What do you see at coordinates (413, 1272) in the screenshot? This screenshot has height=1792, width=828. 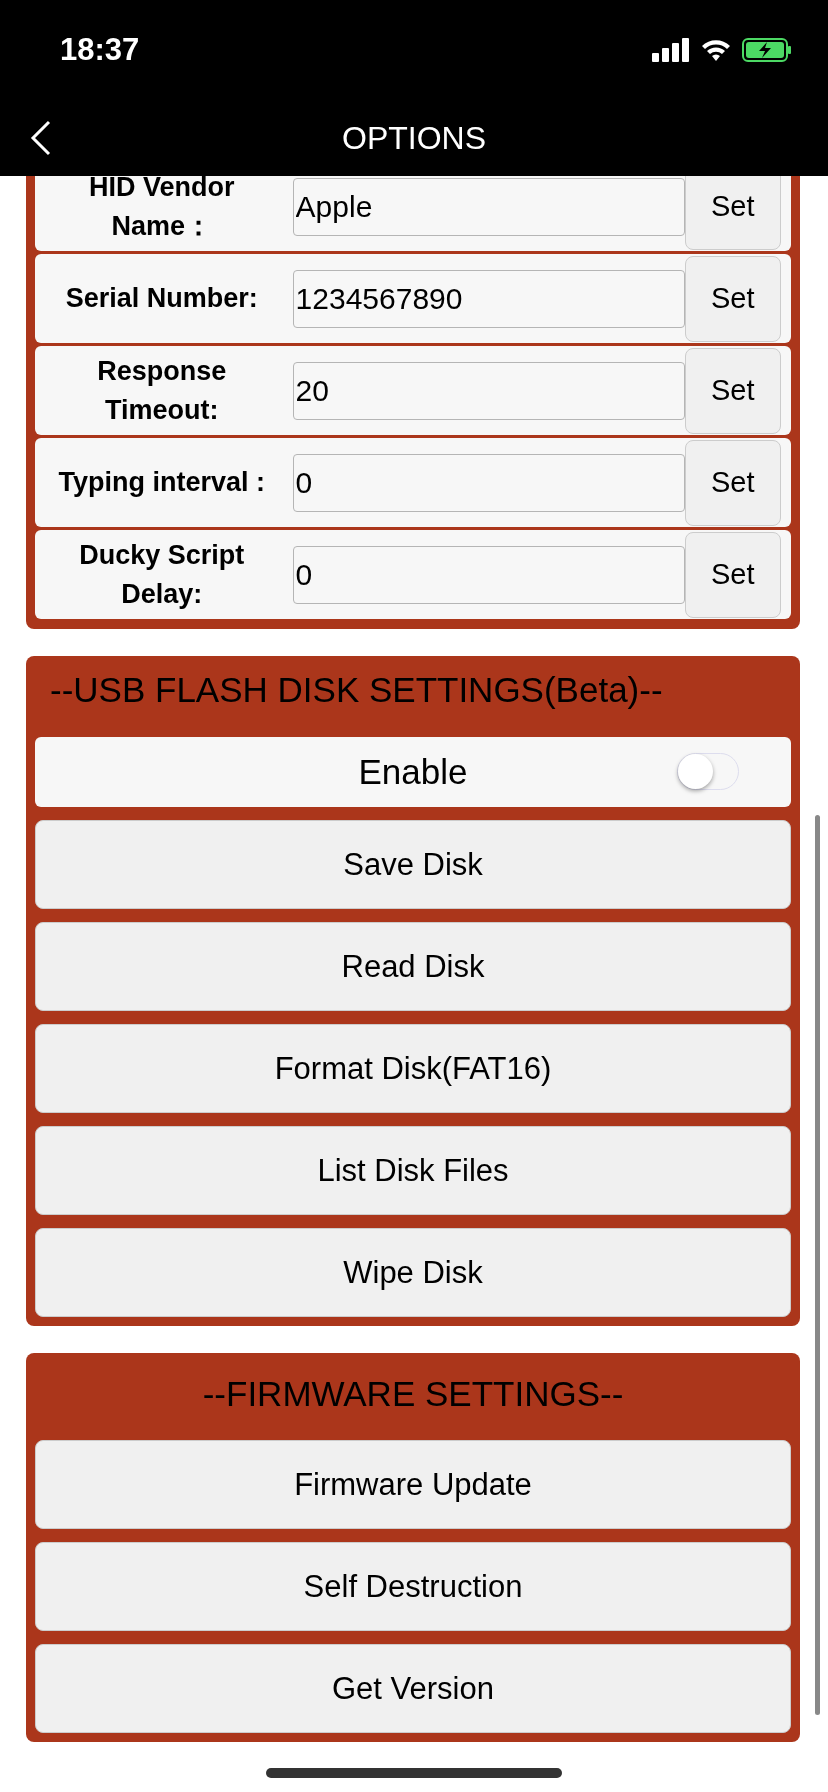 I see `action-button: Wipe Disk` at bounding box center [413, 1272].